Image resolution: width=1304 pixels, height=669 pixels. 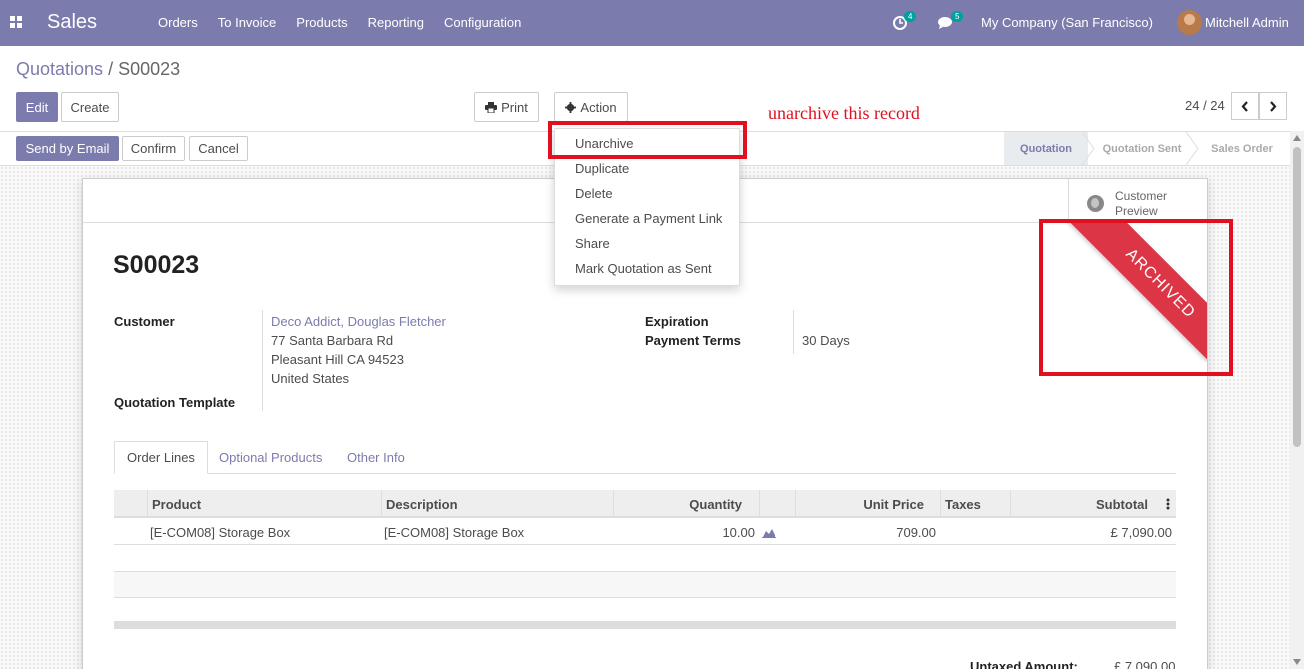 I want to click on address-line: Pleasant Hill CA 94523, so click(x=337, y=359).